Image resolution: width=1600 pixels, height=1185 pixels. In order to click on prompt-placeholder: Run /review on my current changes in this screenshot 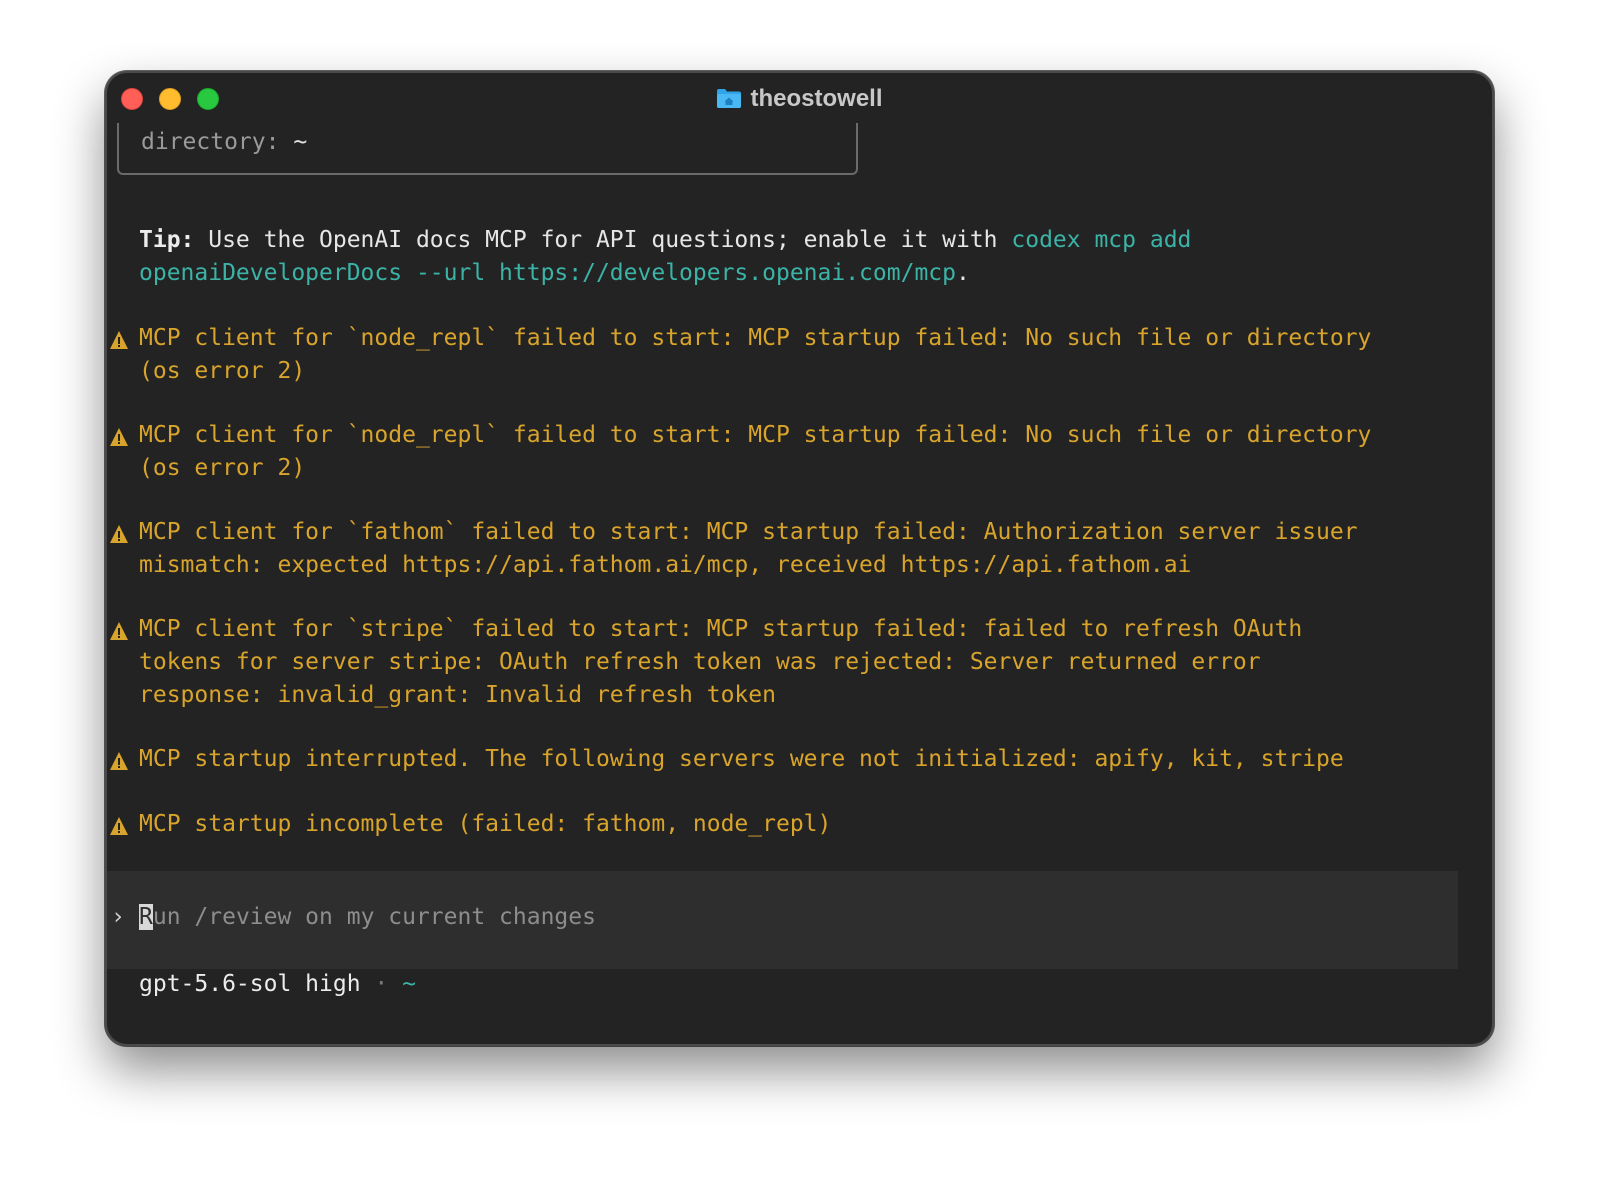, I will do `click(367, 917)`.